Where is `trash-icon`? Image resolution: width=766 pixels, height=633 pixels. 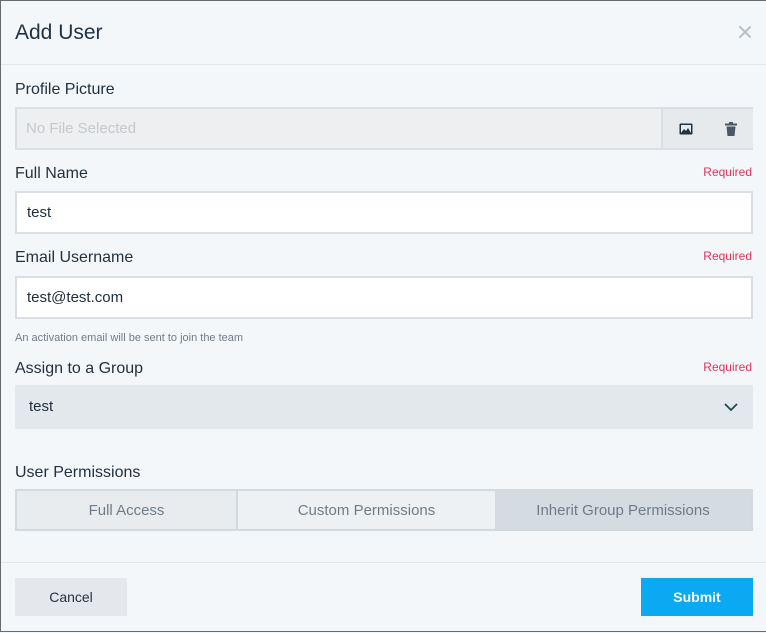
trash-icon is located at coordinates (731, 128).